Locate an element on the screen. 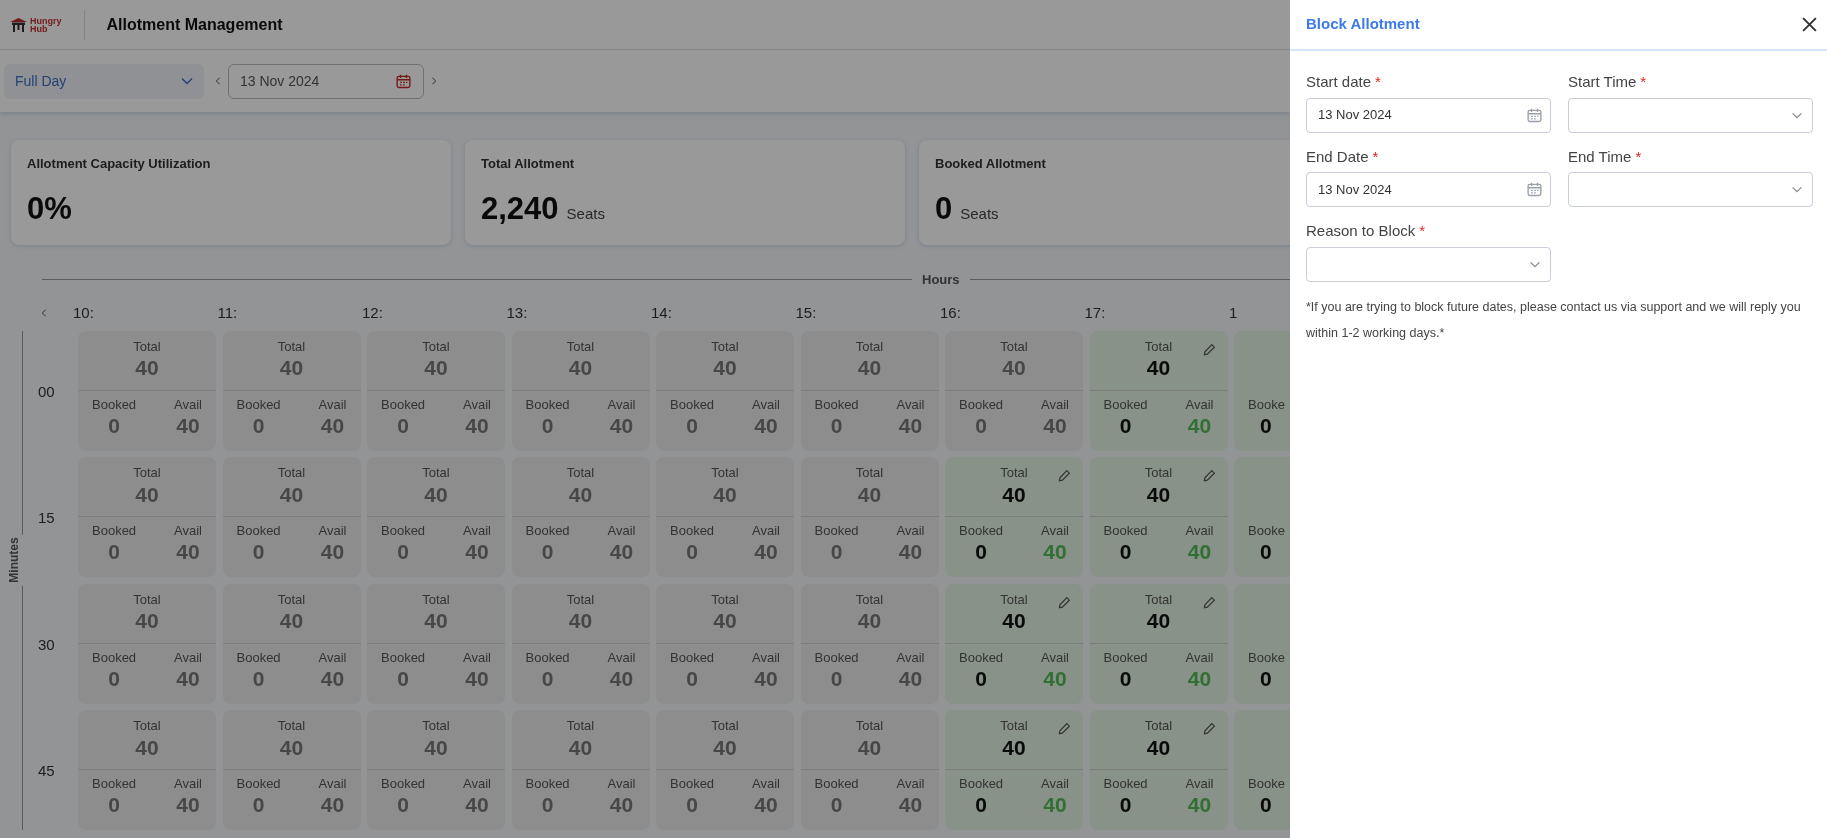  logo-icon is located at coordinates (18, 24).